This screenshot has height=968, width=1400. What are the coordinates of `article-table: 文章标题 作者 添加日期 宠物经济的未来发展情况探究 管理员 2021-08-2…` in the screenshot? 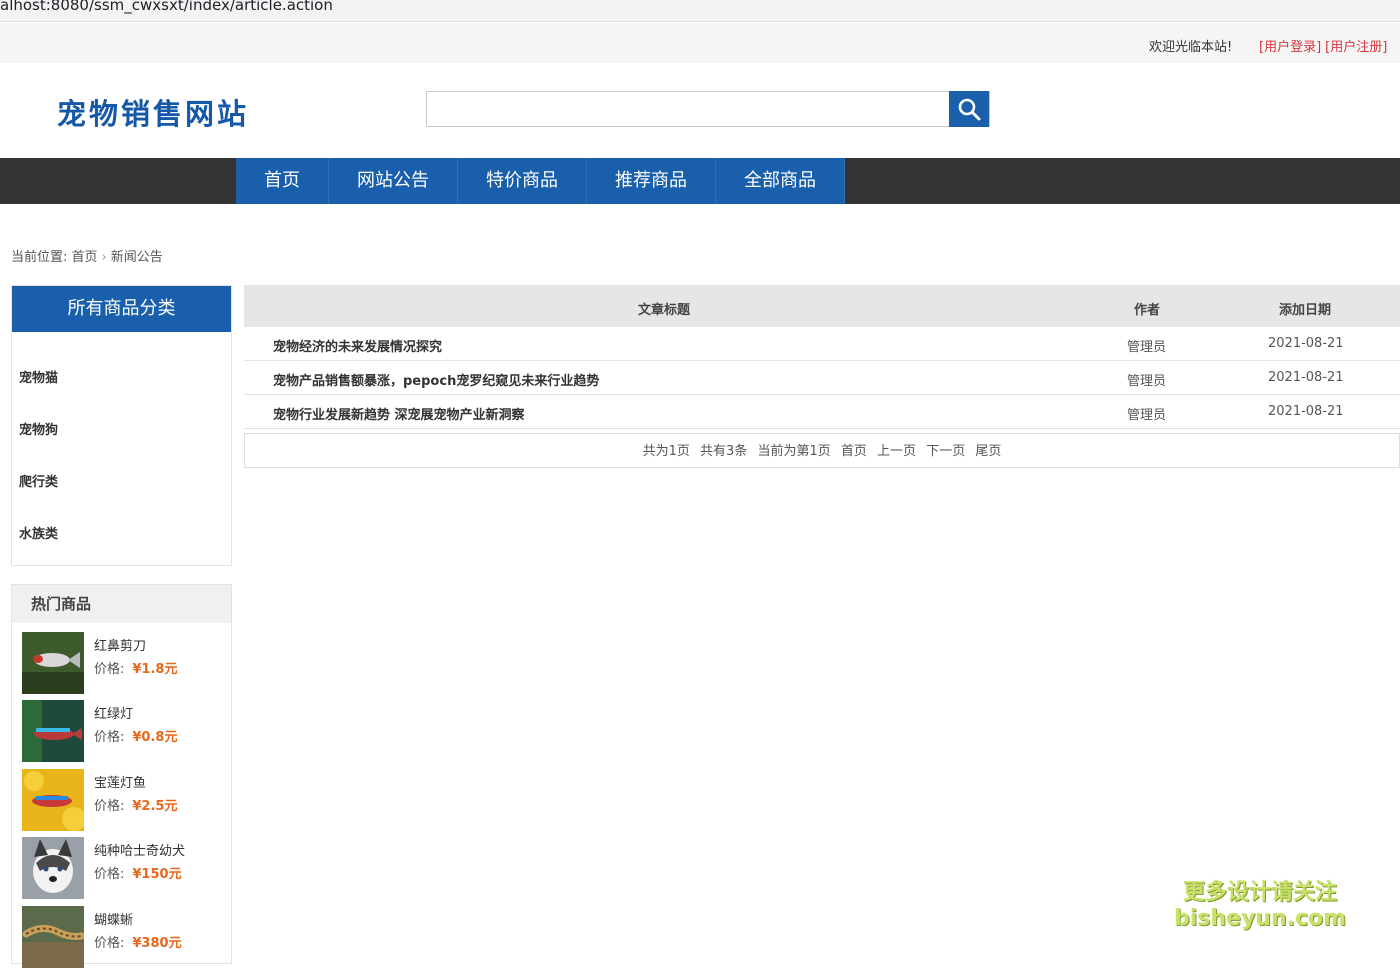 It's located at (822, 357).